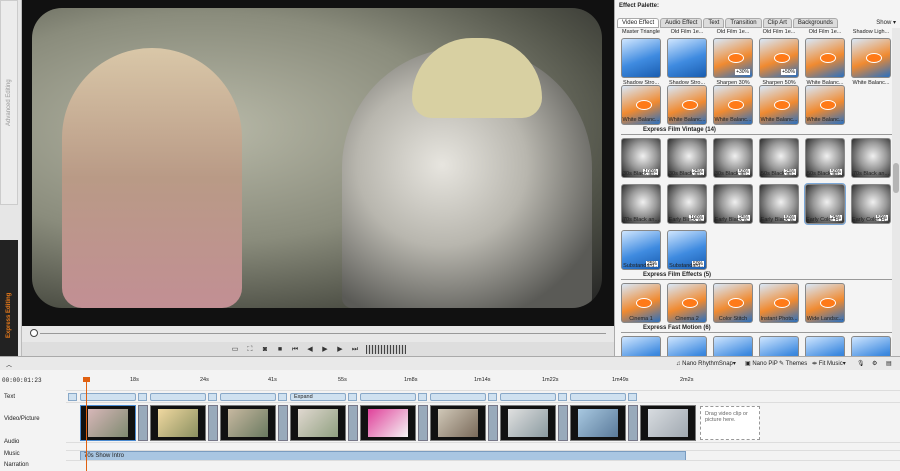  I want to click on drop-zone: Drag video clip or picture here., so click(730, 423).